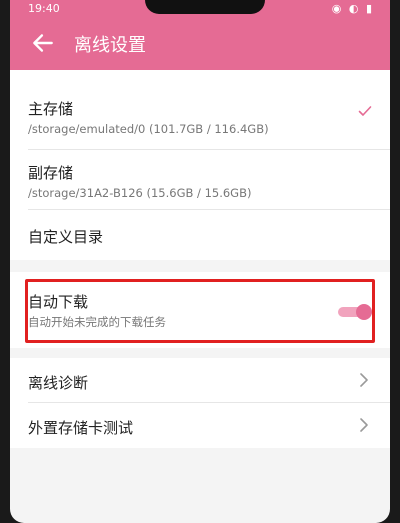 This screenshot has width=400, height=523. Describe the element at coordinates (352, 8) in the screenshot. I see `status-system-icons: ◉ ◐ ▮` at that location.